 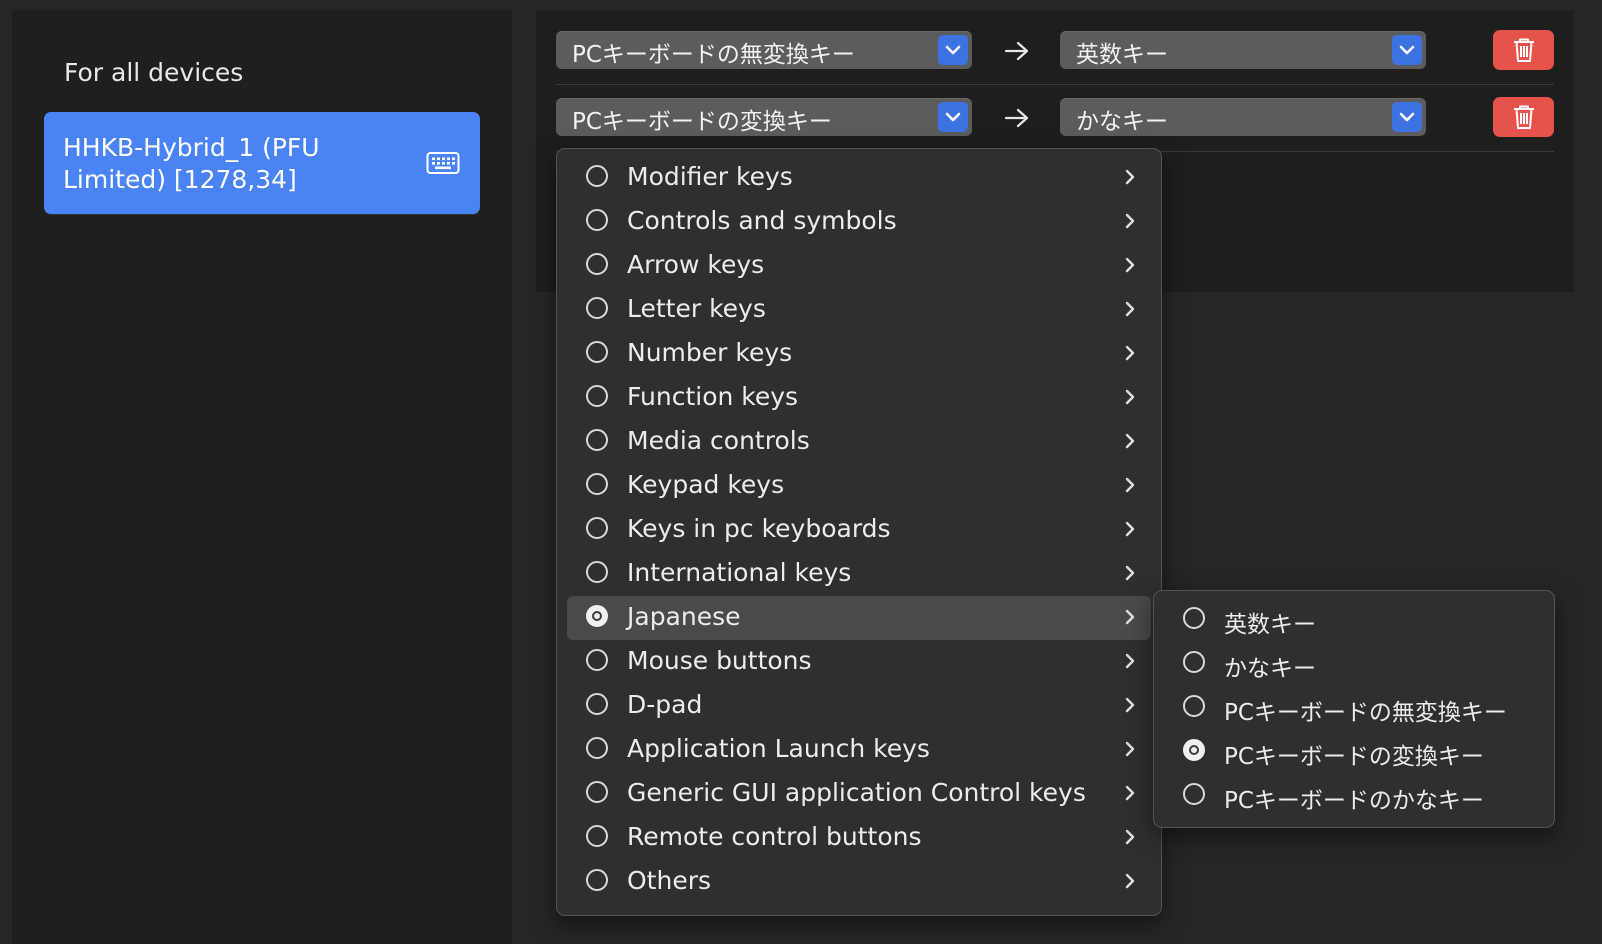 I want to click on category-menu-item-label: Application Launch keys, so click(x=778, y=748).